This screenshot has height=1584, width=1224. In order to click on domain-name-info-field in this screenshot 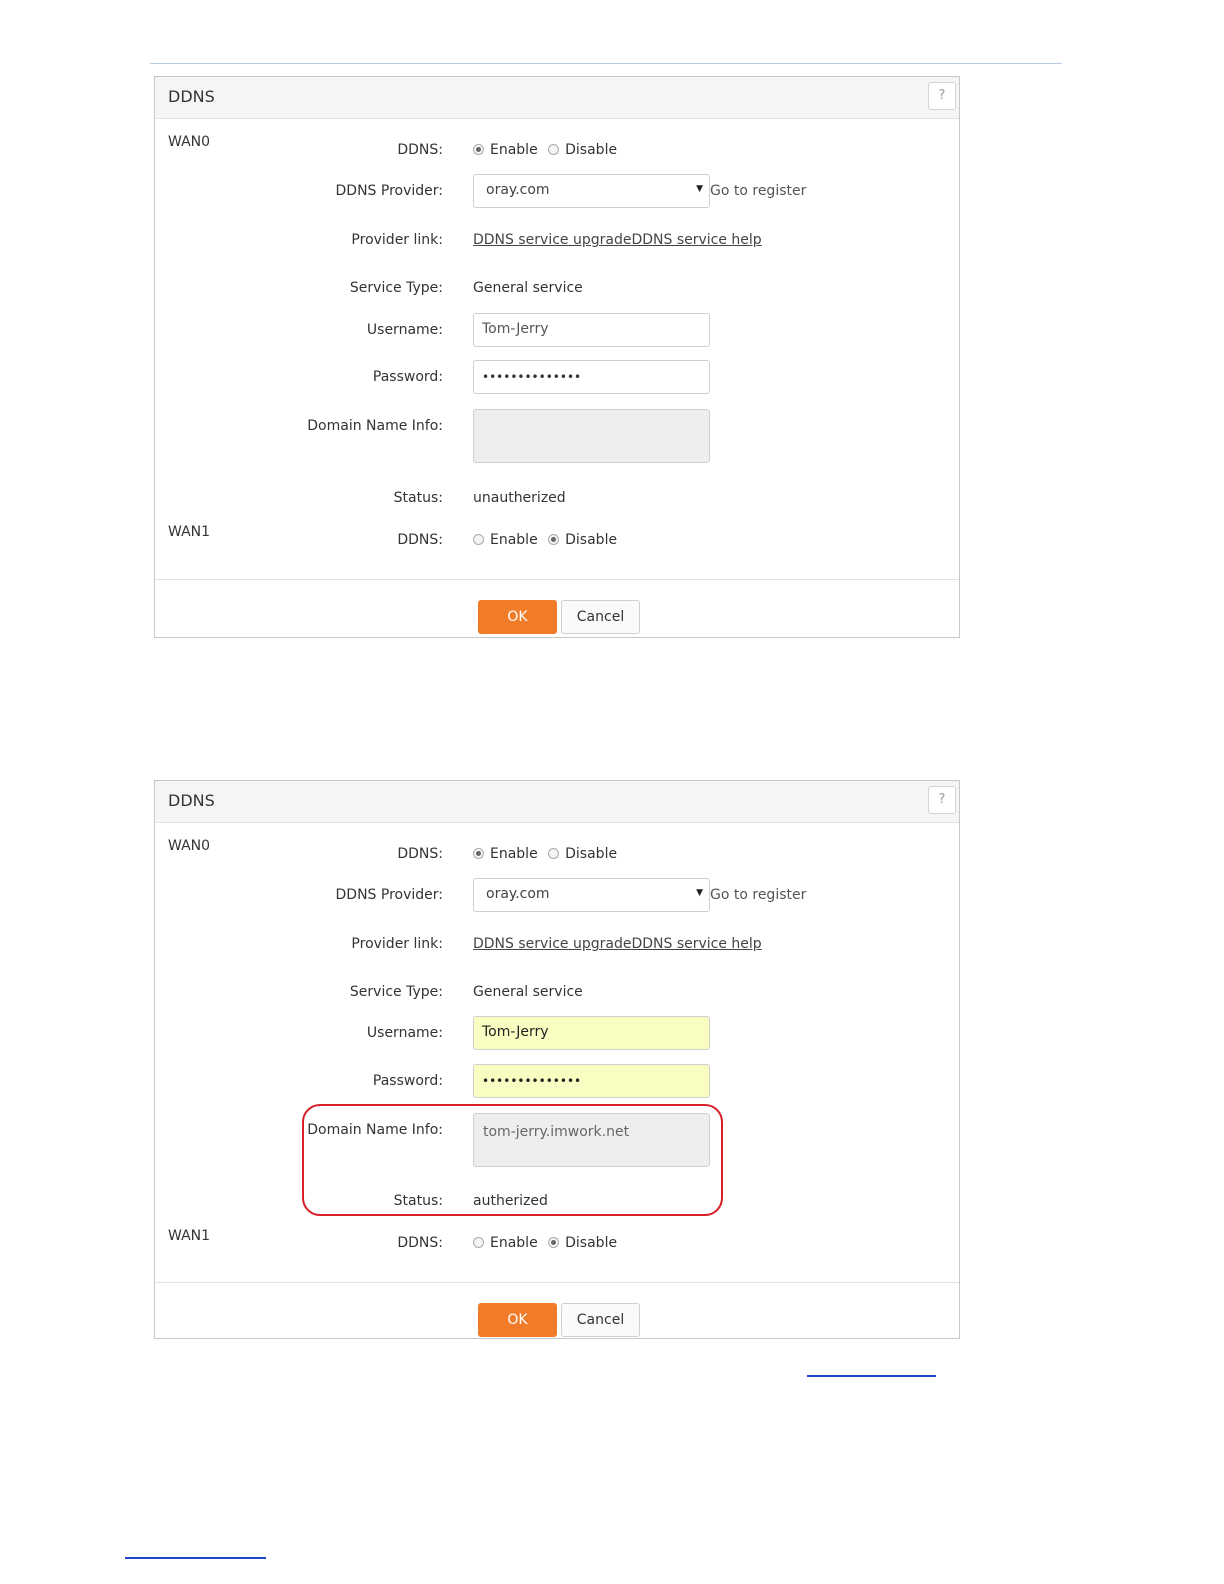, I will do `click(591, 436)`.